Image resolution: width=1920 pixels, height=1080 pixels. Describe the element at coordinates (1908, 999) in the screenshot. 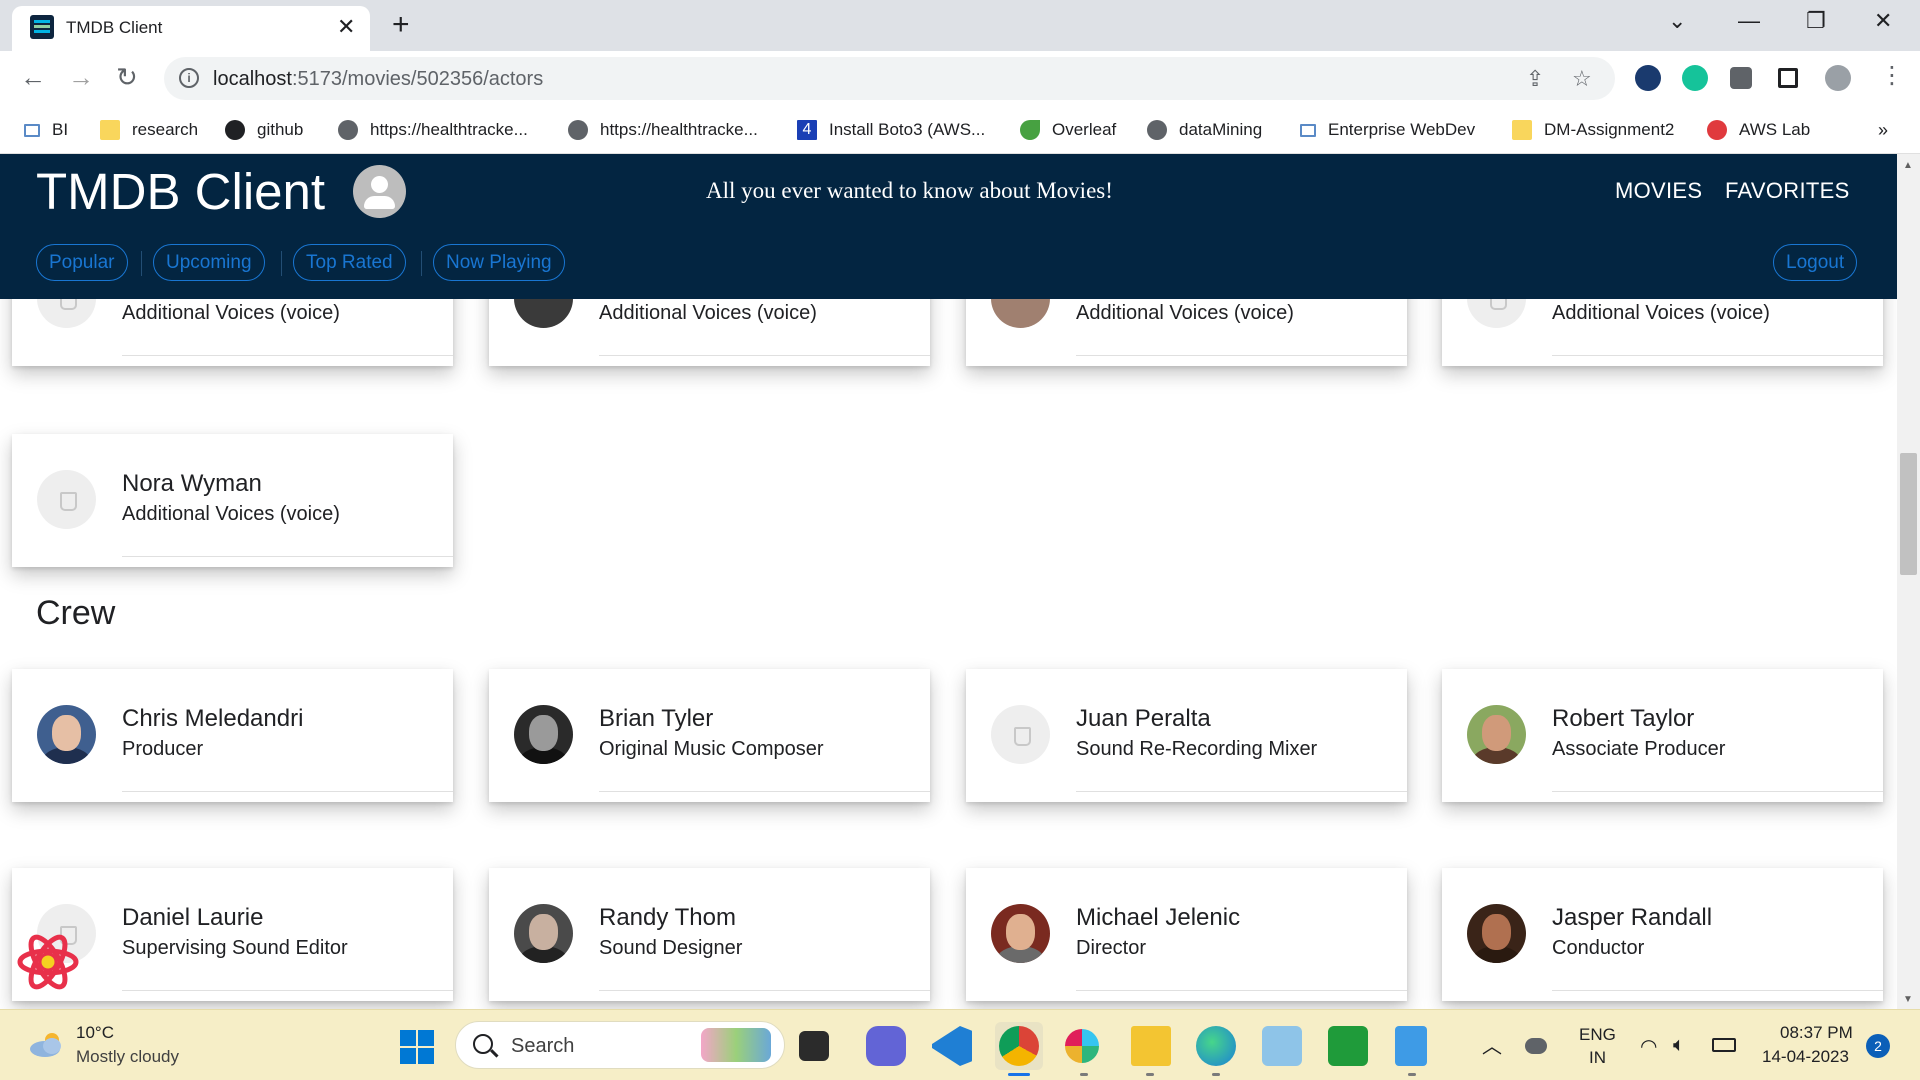

I see `scroll-down-arrow-icon: ▼` at that location.